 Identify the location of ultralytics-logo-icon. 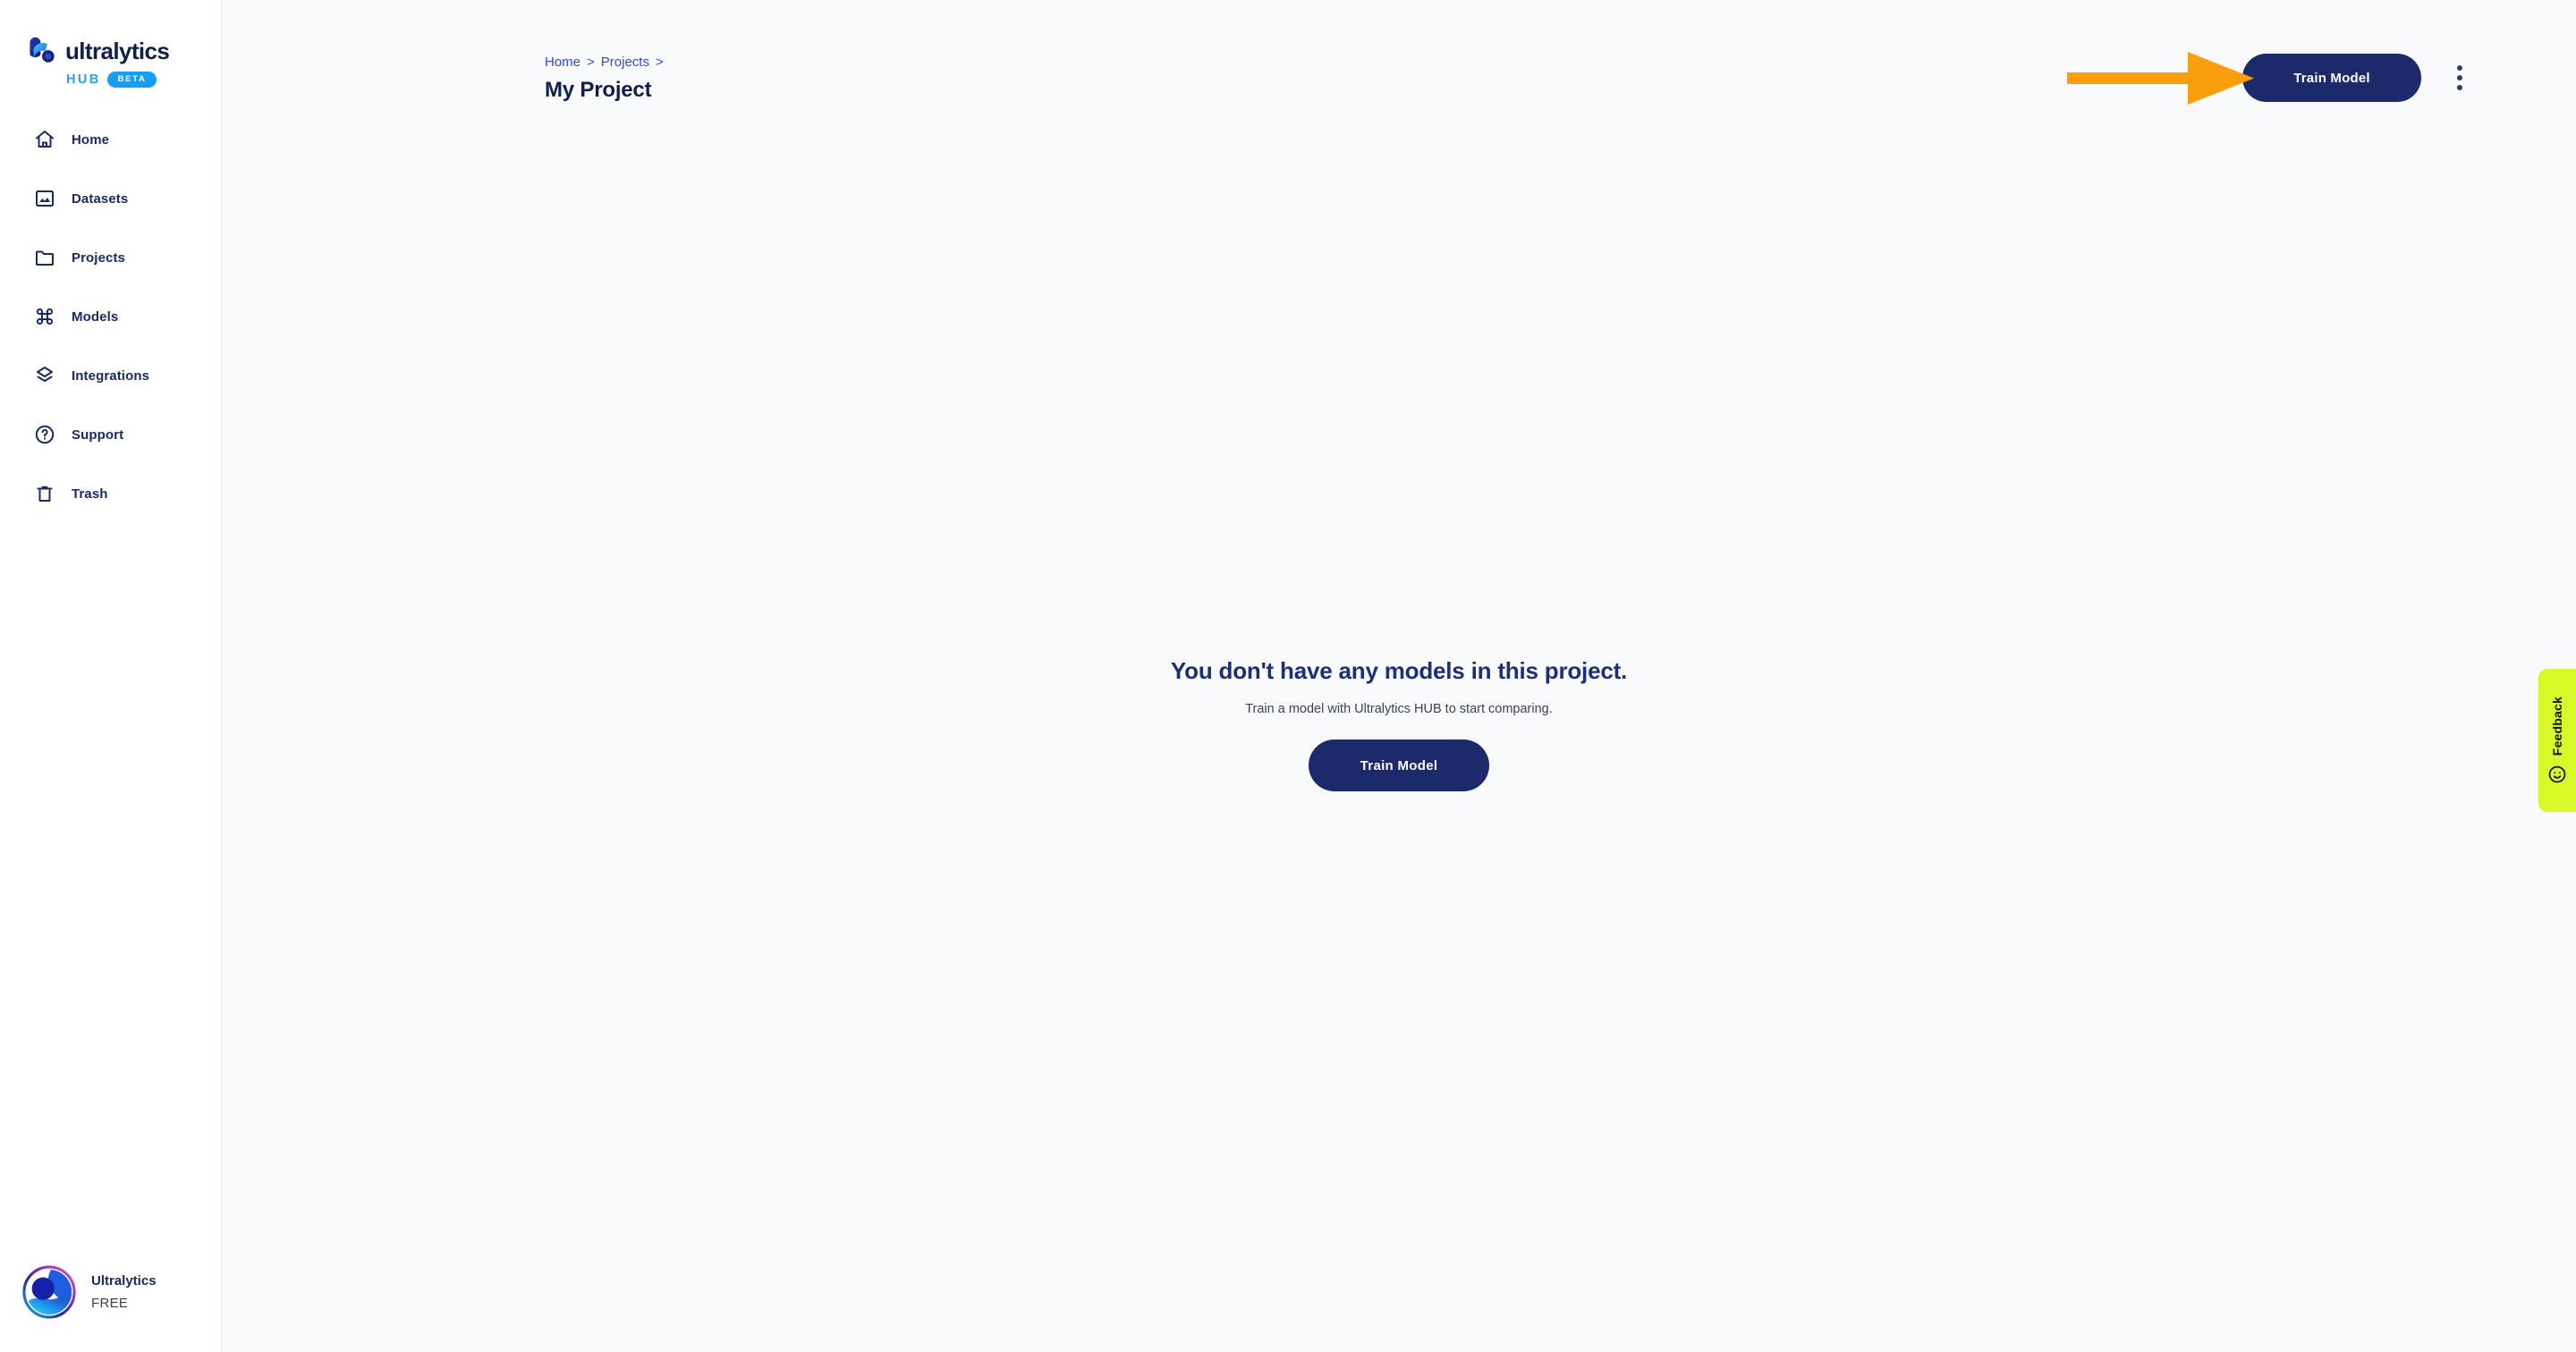
(42, 50).